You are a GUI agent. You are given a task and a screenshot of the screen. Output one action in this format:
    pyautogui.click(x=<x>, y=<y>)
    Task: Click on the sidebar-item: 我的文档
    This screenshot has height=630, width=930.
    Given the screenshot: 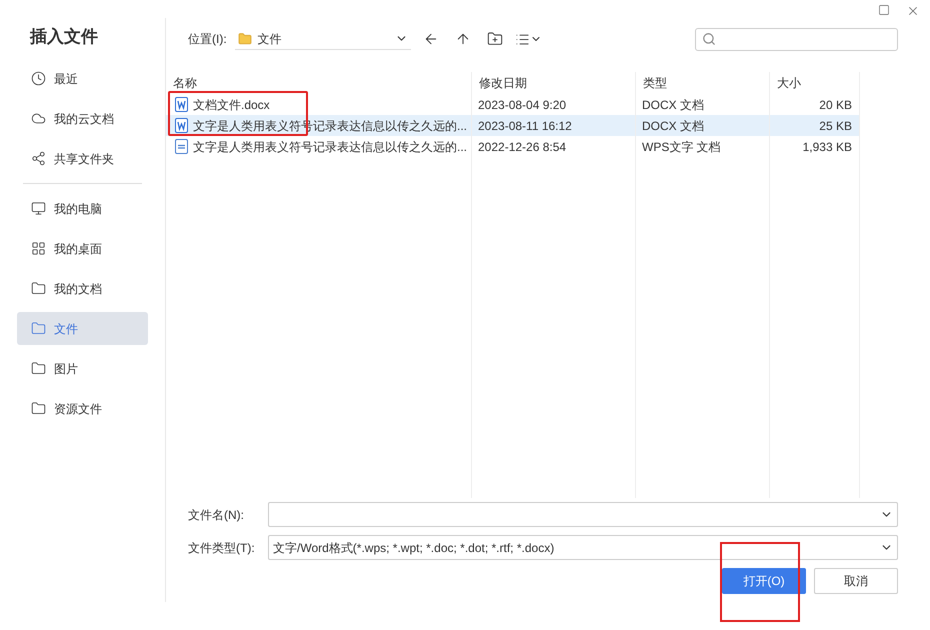 What is the action you would take?
    pyautogui.click(x=82, y=288)
    